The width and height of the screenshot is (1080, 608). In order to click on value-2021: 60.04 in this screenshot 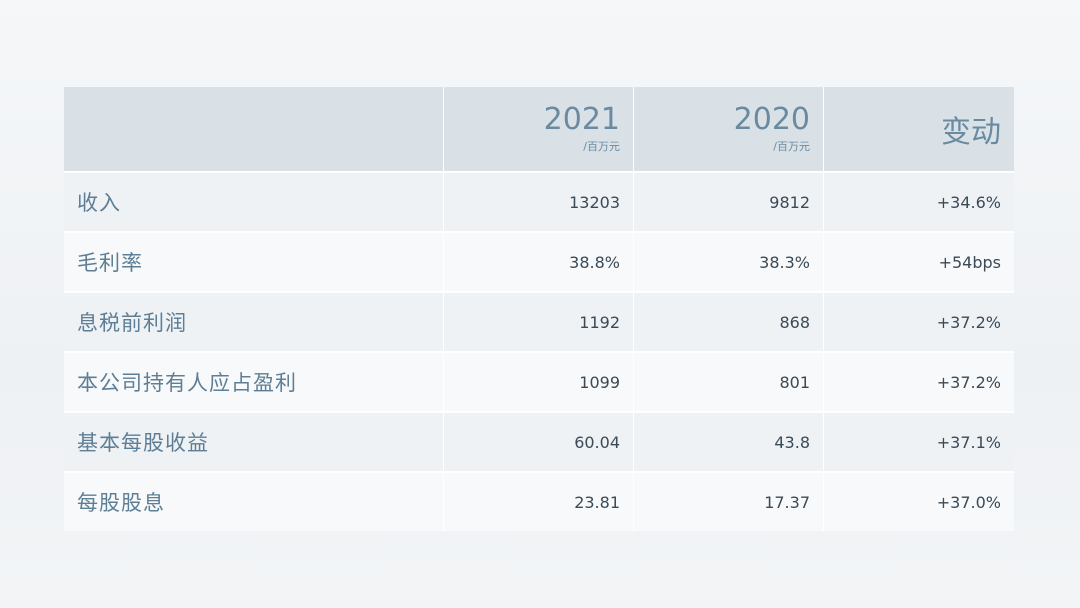, I will do `click(597, 442)`.